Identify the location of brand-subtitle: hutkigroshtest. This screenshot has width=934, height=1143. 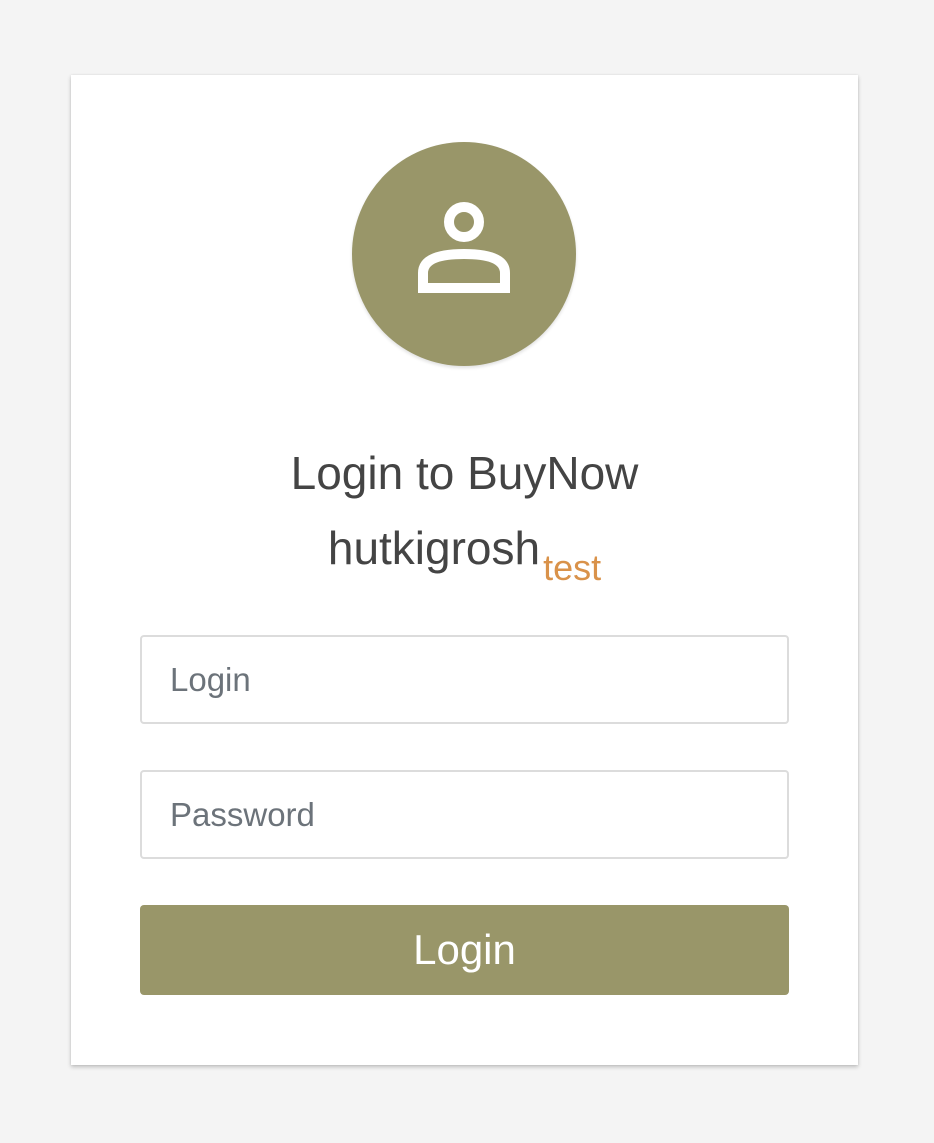
(464, 553).